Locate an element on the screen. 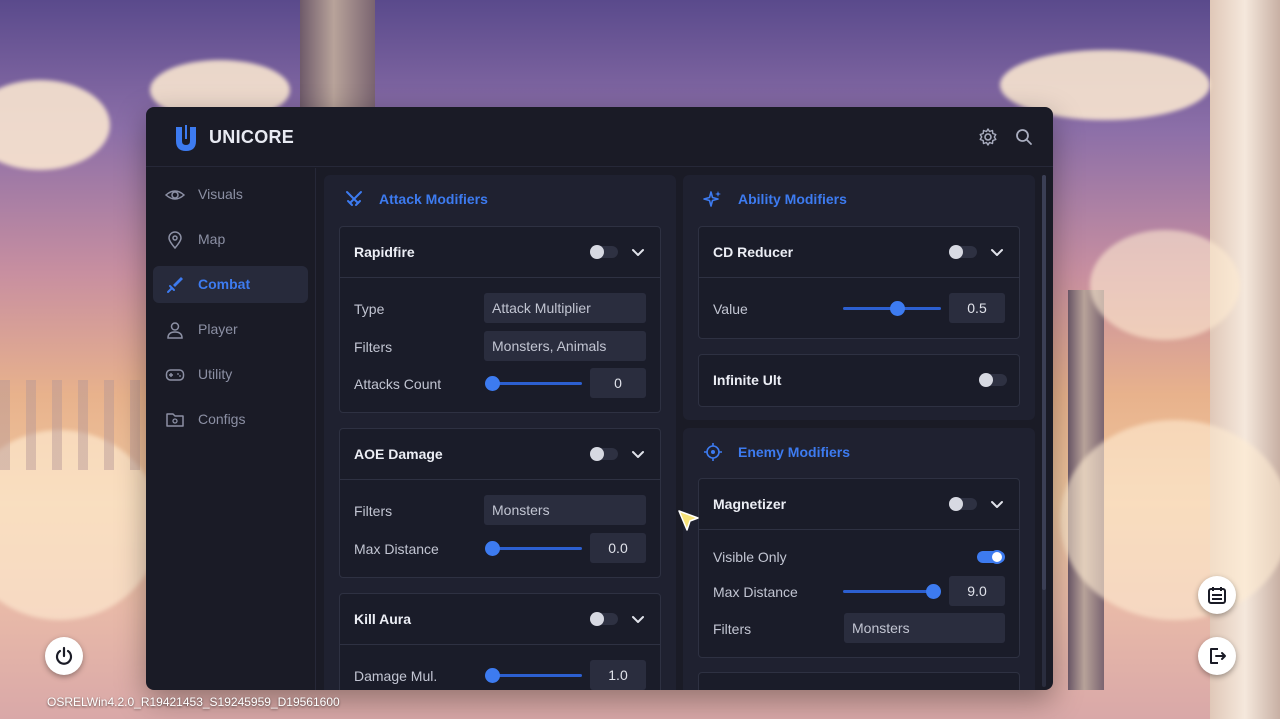 The image size is (1280, 719). sidebar-item-label: Utility is located at coordinates (215, 374).